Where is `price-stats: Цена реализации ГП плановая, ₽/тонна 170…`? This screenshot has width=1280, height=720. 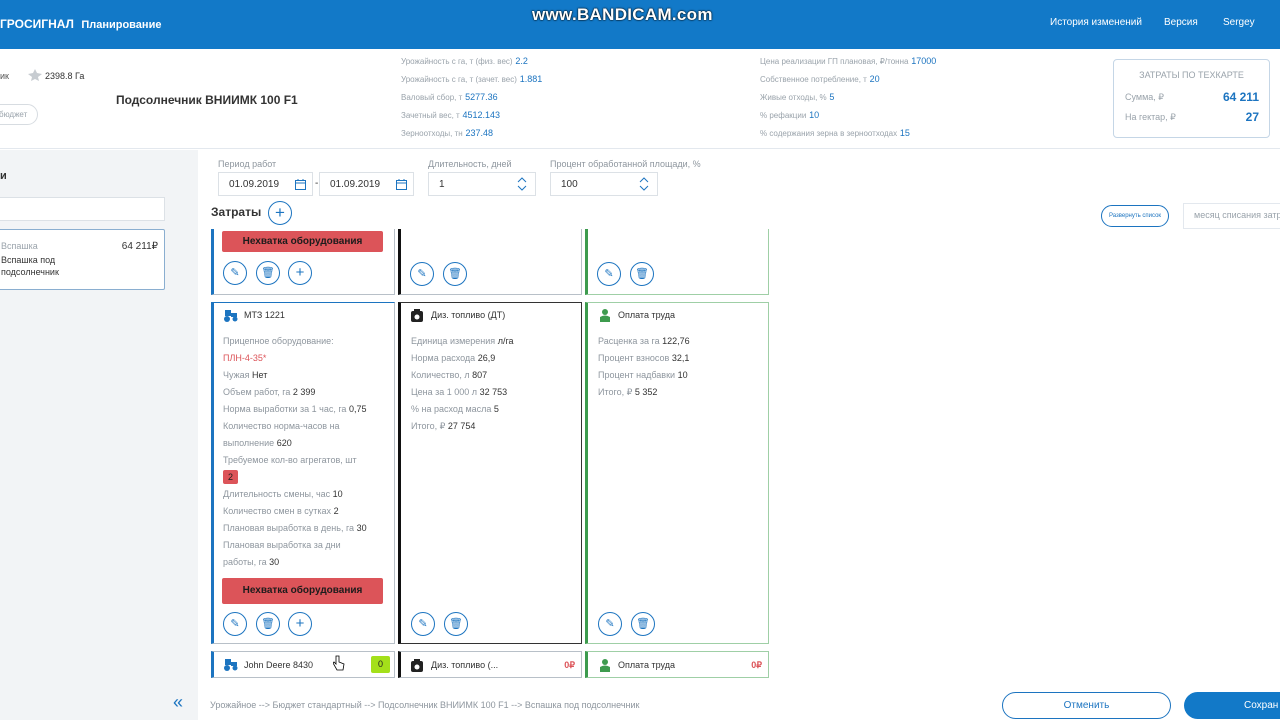 price-stats: Цена реализации ГП плановая, ₽/тонна 170… is located at coordinates (848, 101).